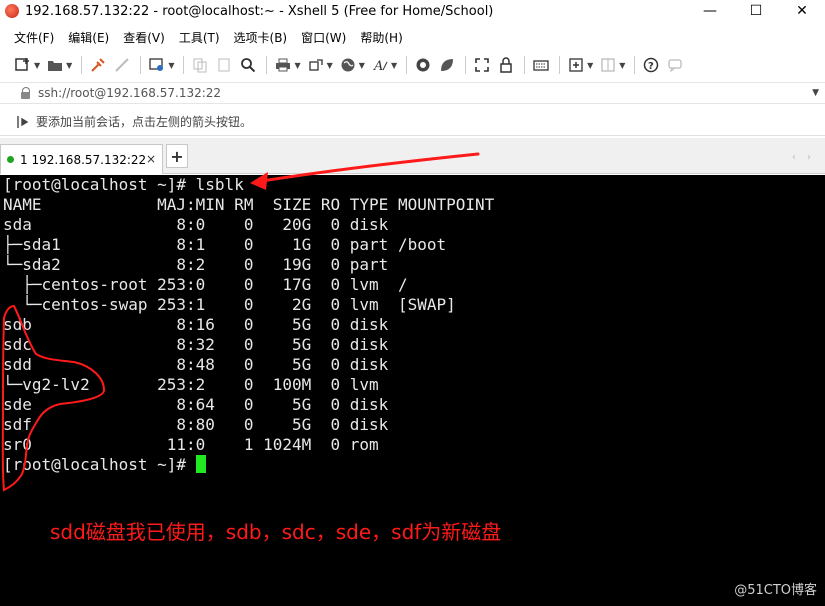 Image resolution: width=825 pixels, height=606 pixels. I want to click on minimize-button: —, so click(710, 11).